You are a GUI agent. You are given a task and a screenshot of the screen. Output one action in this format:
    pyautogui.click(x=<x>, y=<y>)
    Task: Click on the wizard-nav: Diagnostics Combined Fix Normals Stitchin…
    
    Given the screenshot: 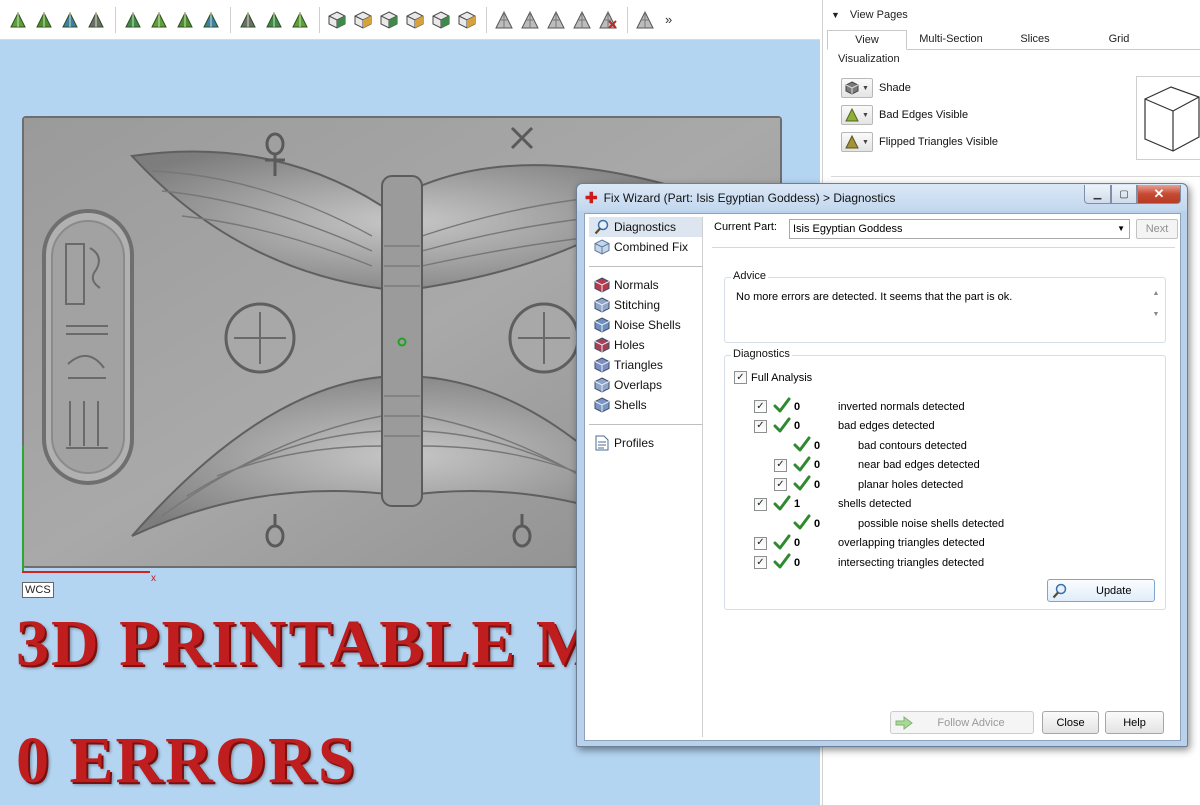 What is the action you would take?
    pyautogui.click(x=646, y=477)
    